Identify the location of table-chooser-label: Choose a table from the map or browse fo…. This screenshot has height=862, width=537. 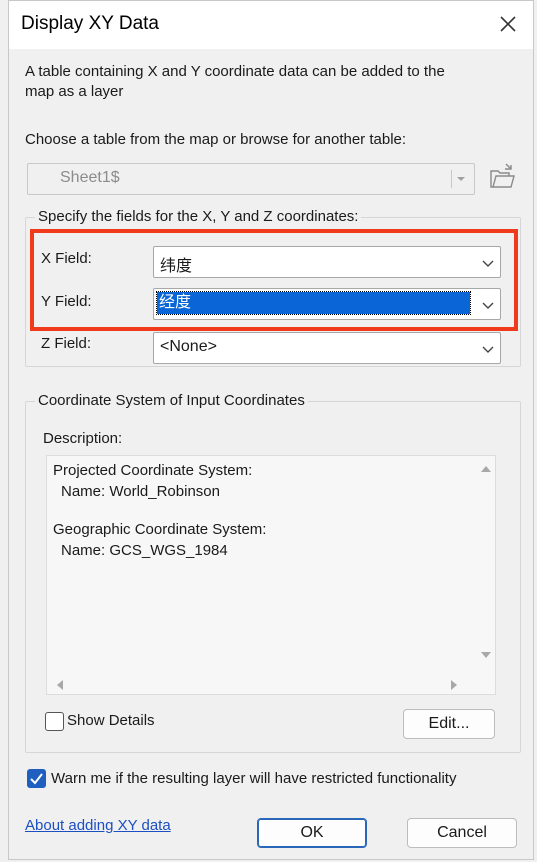
(216, 139).